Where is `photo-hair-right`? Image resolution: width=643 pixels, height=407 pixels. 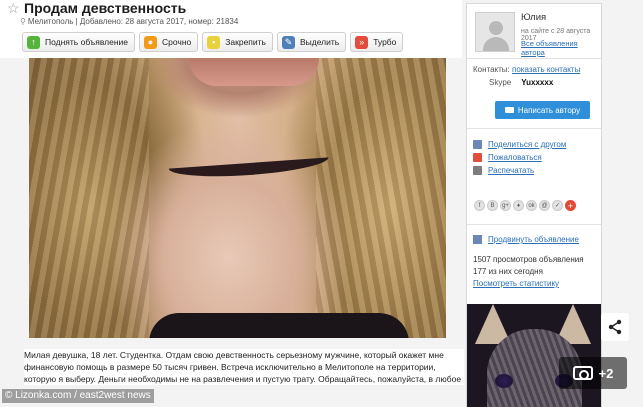
photo-hair-right is located at coordinates (381, 198).